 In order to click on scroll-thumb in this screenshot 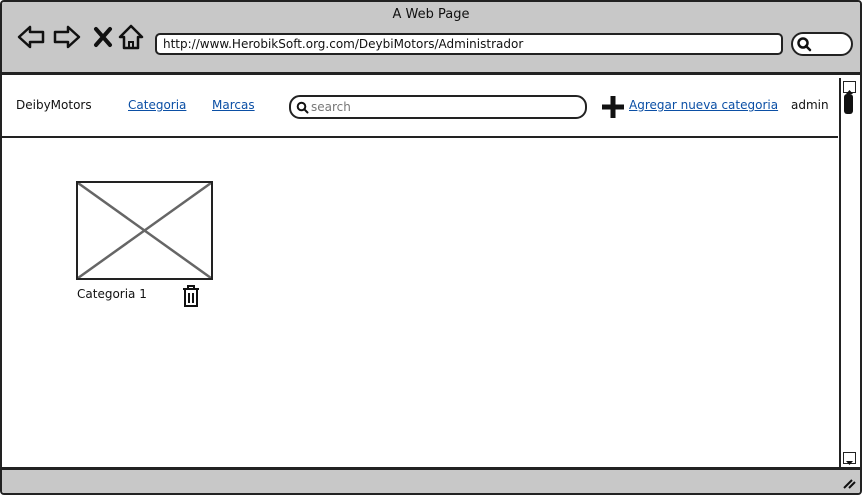, I will do `click(848, 104)`.